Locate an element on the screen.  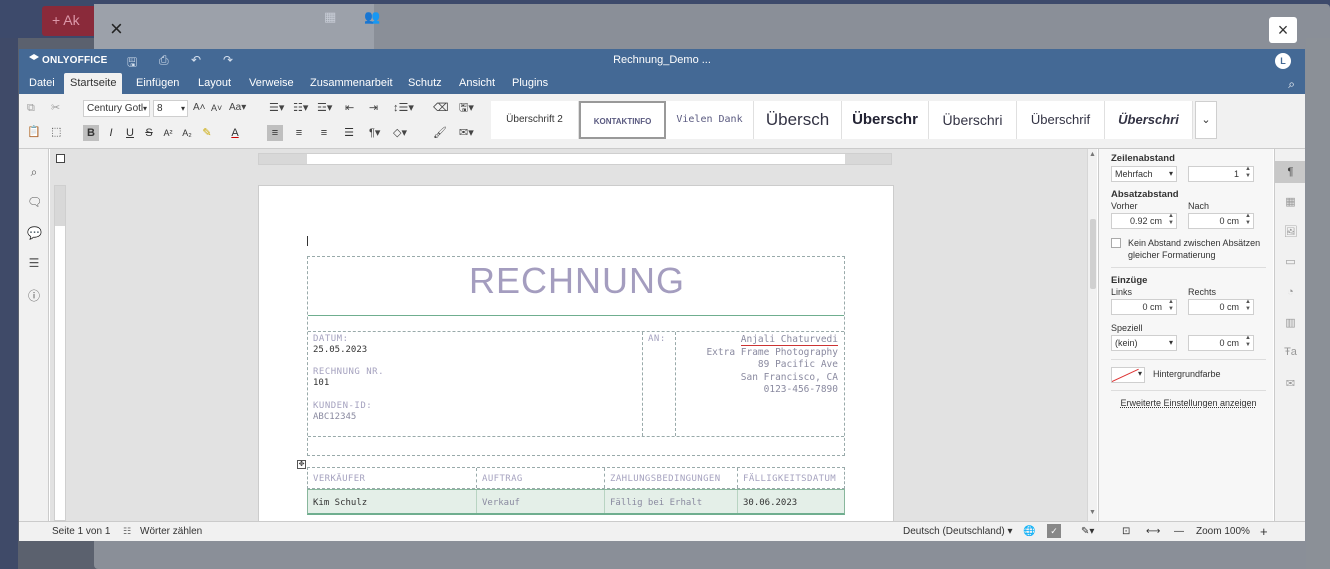
background-color-picker: ▾ is located at coordinates (1128, 375).